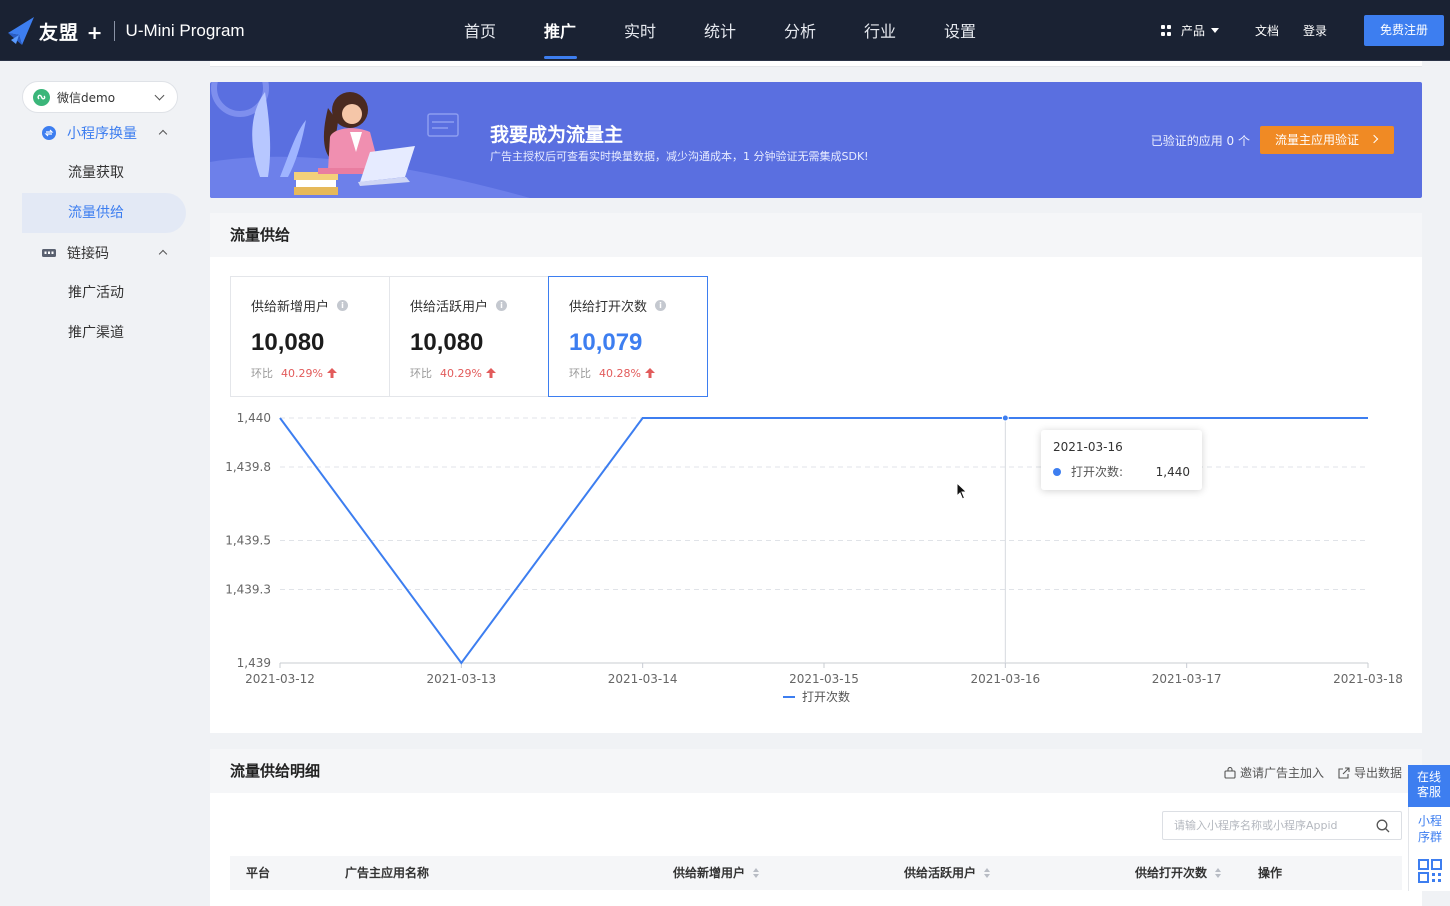 This screenshot has height=906, width=1450. I want to click on x-tick-label: 2021-03-13, so click(461, 679).